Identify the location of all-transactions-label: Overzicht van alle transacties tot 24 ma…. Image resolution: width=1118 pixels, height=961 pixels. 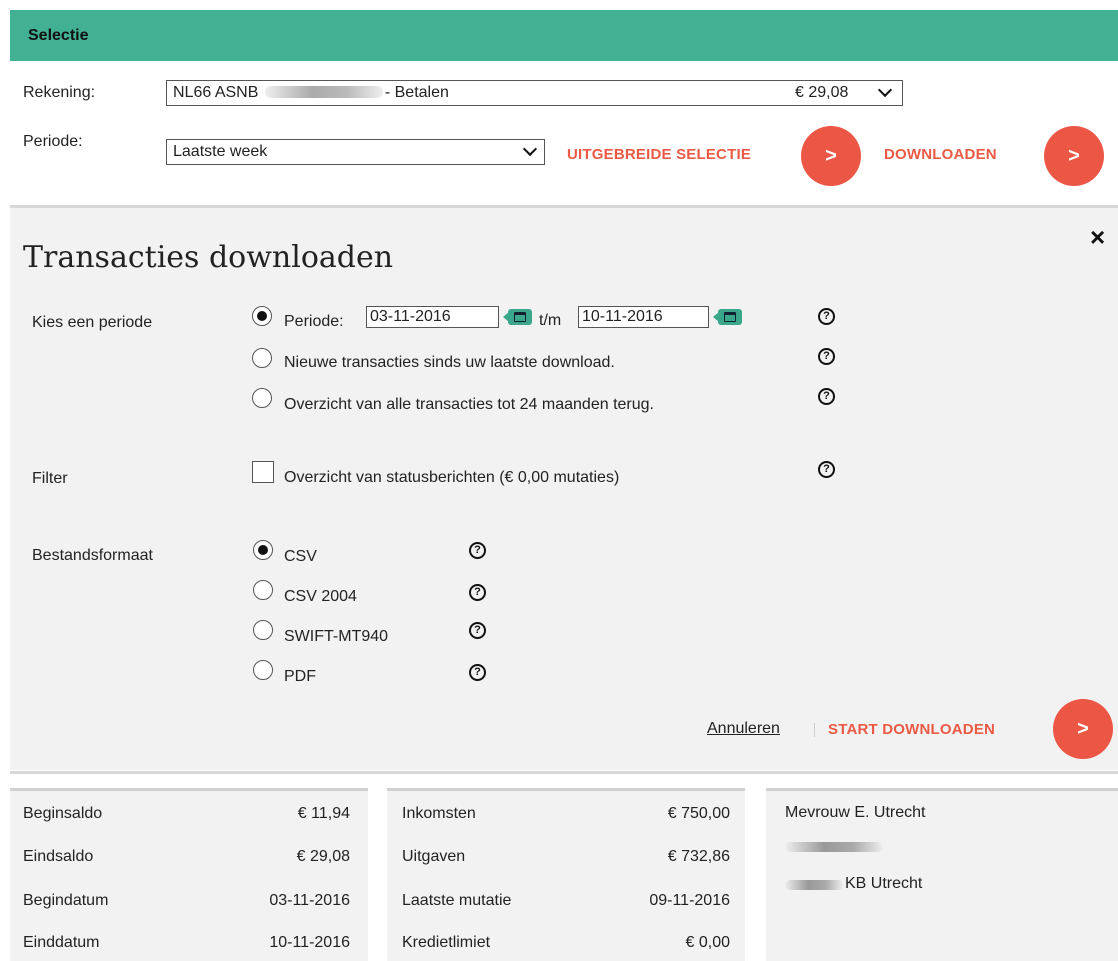
(469, 404).